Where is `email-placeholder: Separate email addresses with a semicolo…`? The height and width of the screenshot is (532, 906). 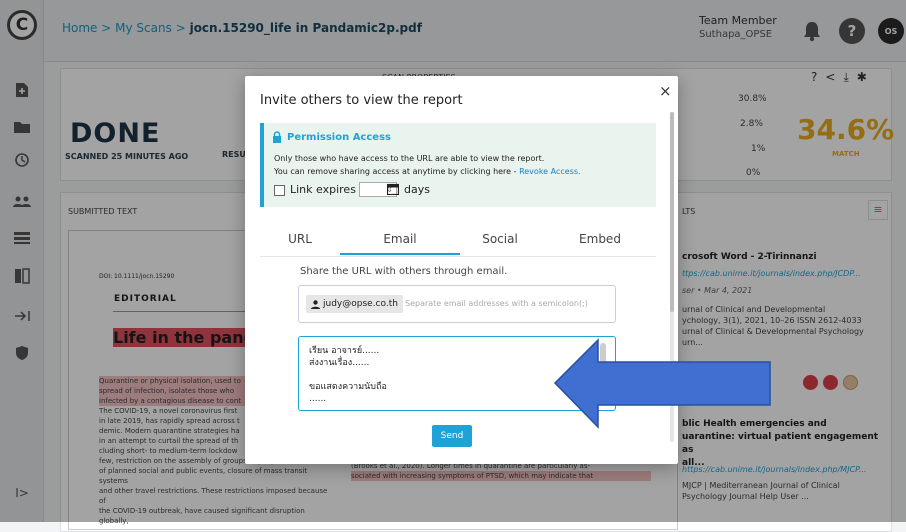
email-placeholder: Separate email addresses with a semicolo… is located at coordinates (496, 303).